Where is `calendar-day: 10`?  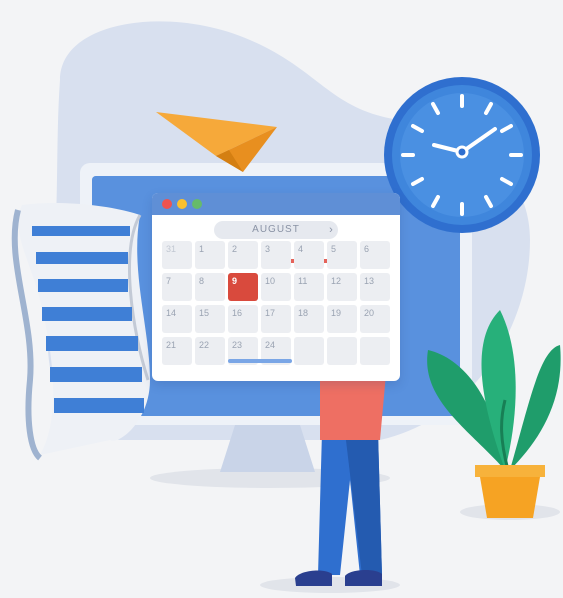 calendar-day: 10 is located at coordinates (276, 287).